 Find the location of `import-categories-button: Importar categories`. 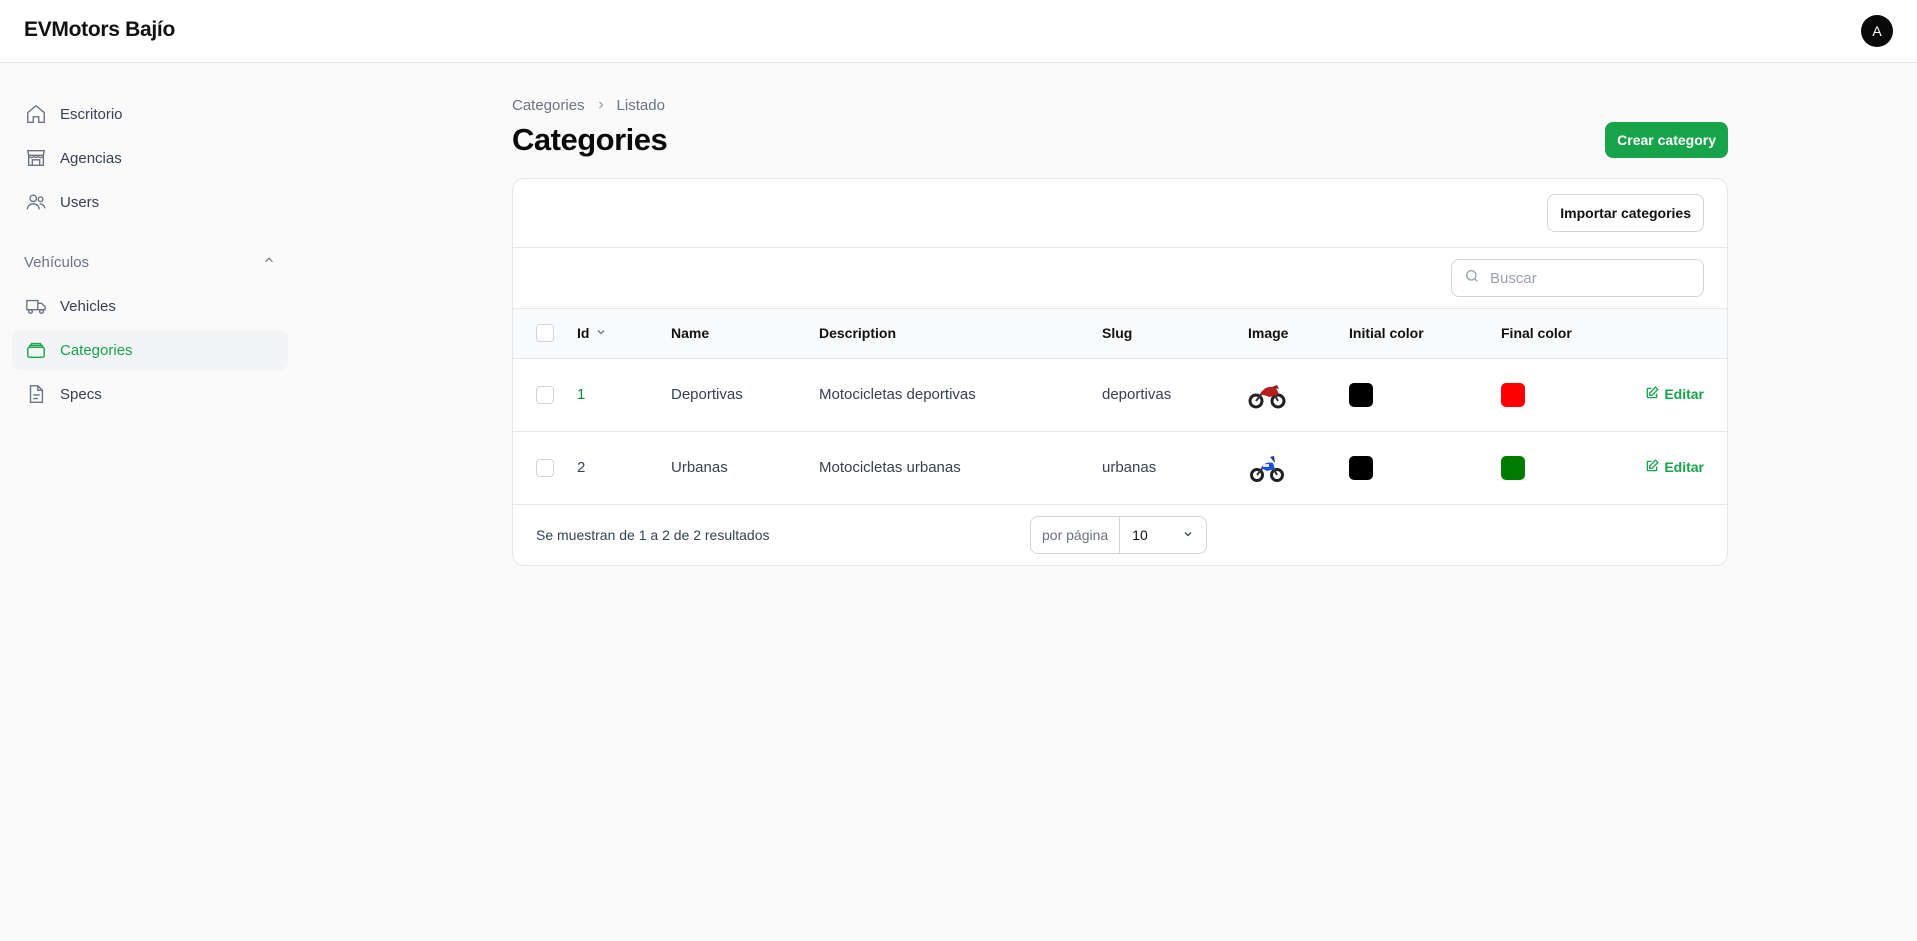

import-categories-button: Importar categories is located at coordinates (1625, 213).